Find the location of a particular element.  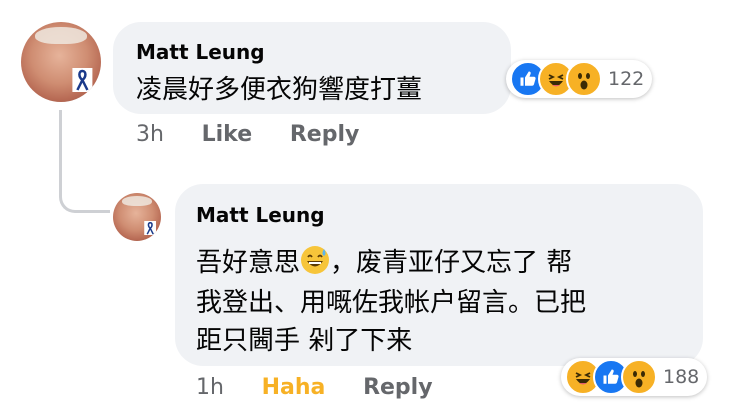

reply-text-line3: 距只閪手 剁了下来 is located at coordinates (304, 341).